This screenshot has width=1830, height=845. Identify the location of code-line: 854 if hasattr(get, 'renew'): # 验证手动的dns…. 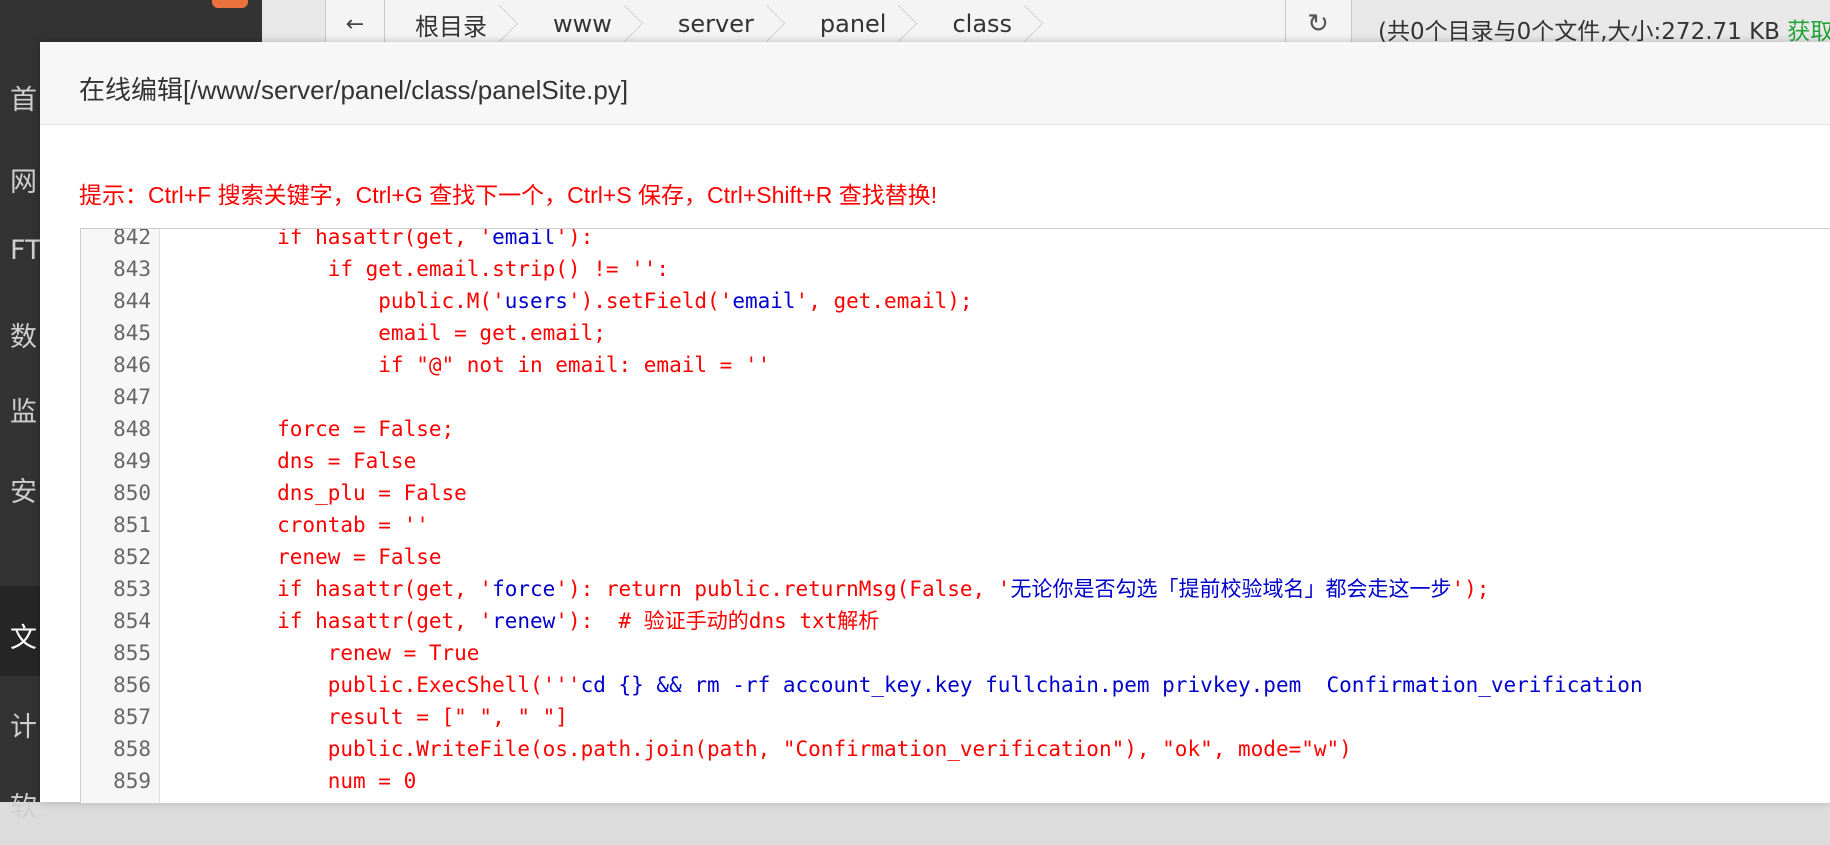
(955, 621).